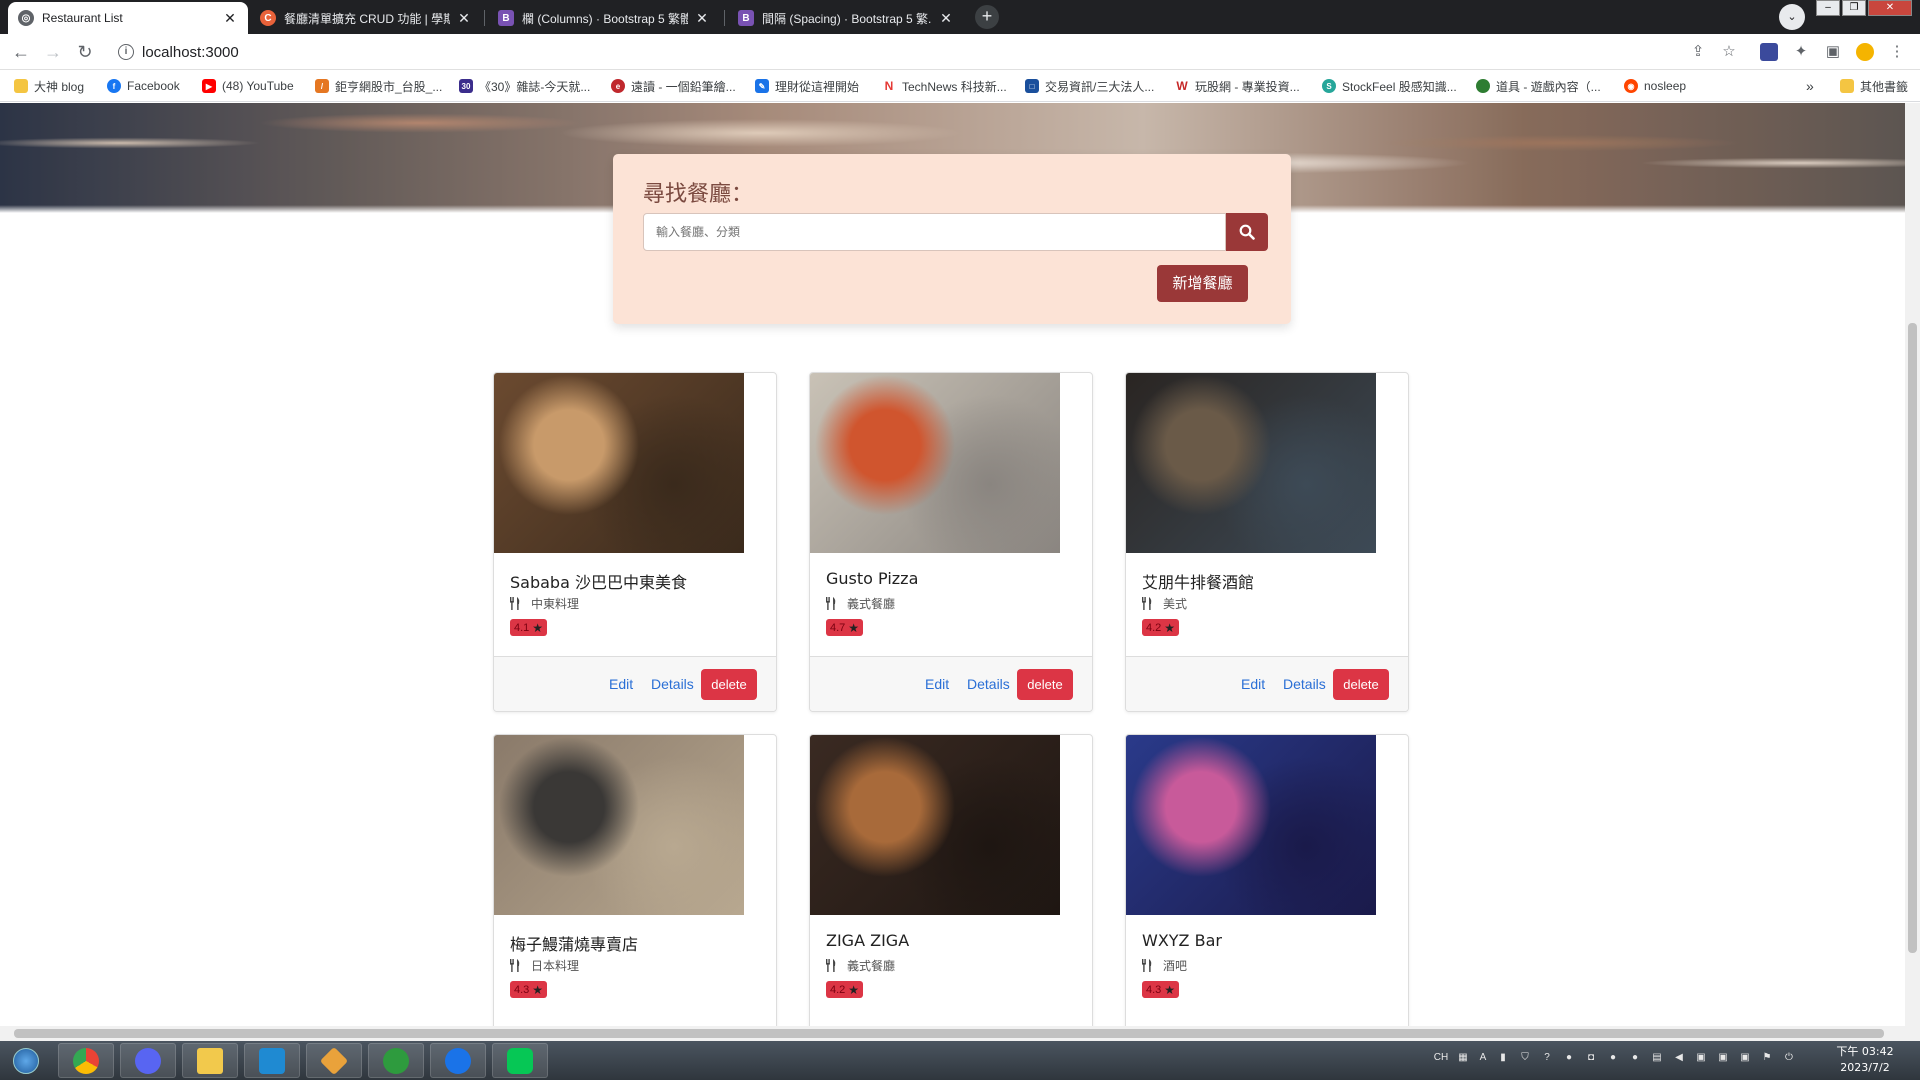 This screenshot has height=1080, width=1920. Describe the element at coordinates (1665, 86) in the screenshot. I see `bookmark-label: nosleep` at that location.